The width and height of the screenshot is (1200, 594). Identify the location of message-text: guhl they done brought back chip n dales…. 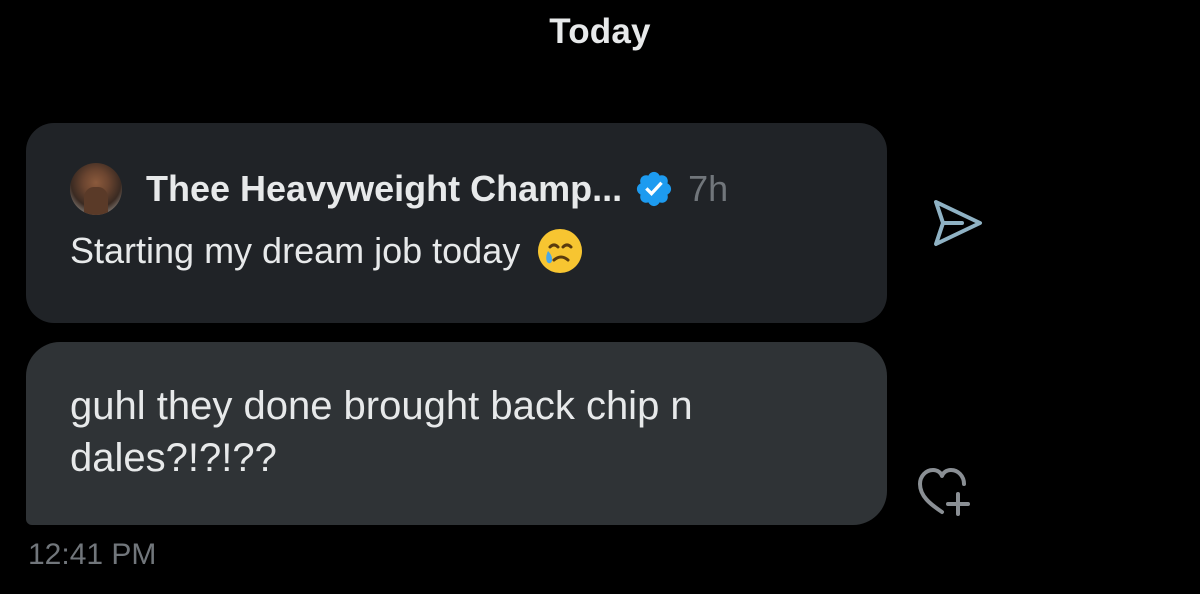
(381, 432).